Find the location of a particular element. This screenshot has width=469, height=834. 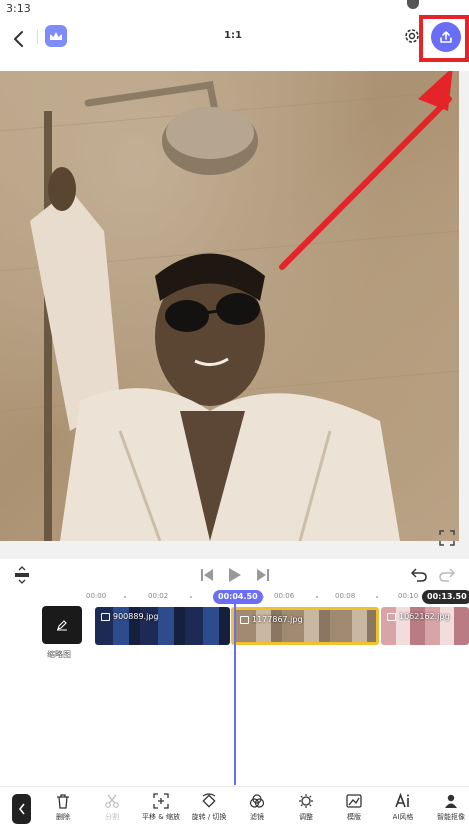

template-icon is located at coordinates (354, 801).